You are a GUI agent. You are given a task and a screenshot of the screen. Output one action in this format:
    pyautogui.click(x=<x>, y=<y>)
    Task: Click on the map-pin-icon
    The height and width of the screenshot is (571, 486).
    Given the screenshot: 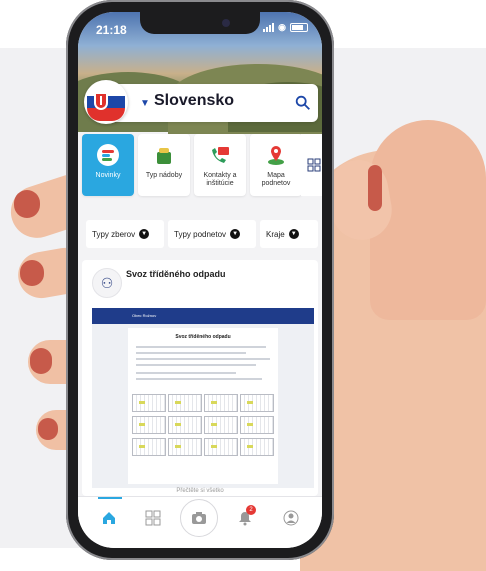 What is the action you would take?
    pyautogui.click(x=276, y=155)
    